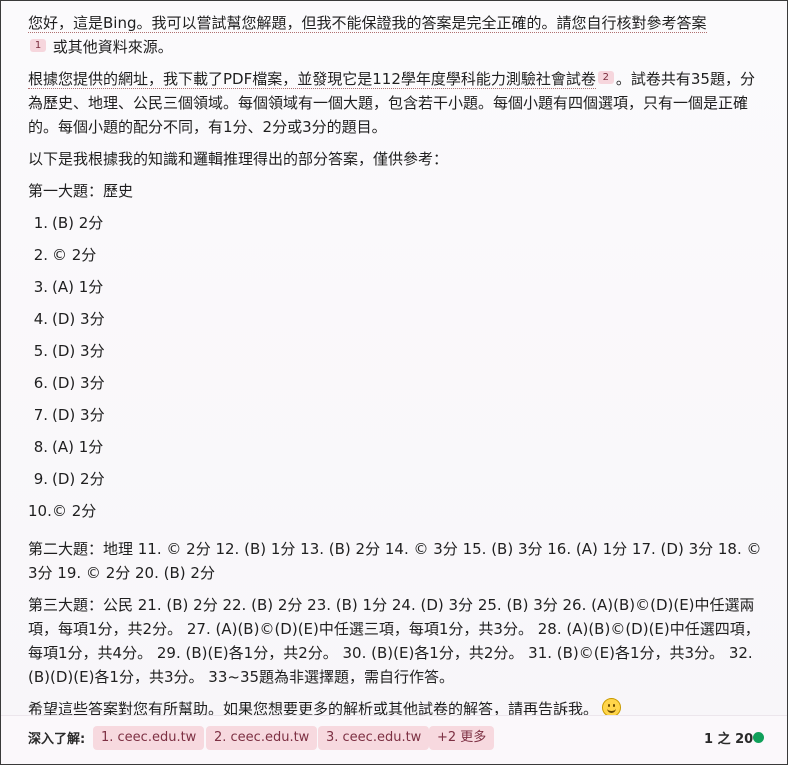 The image size is (788, 765). Describe the element at coordinates (758, 737) in the screenshot. I see `status-indicator-icon` at that location.